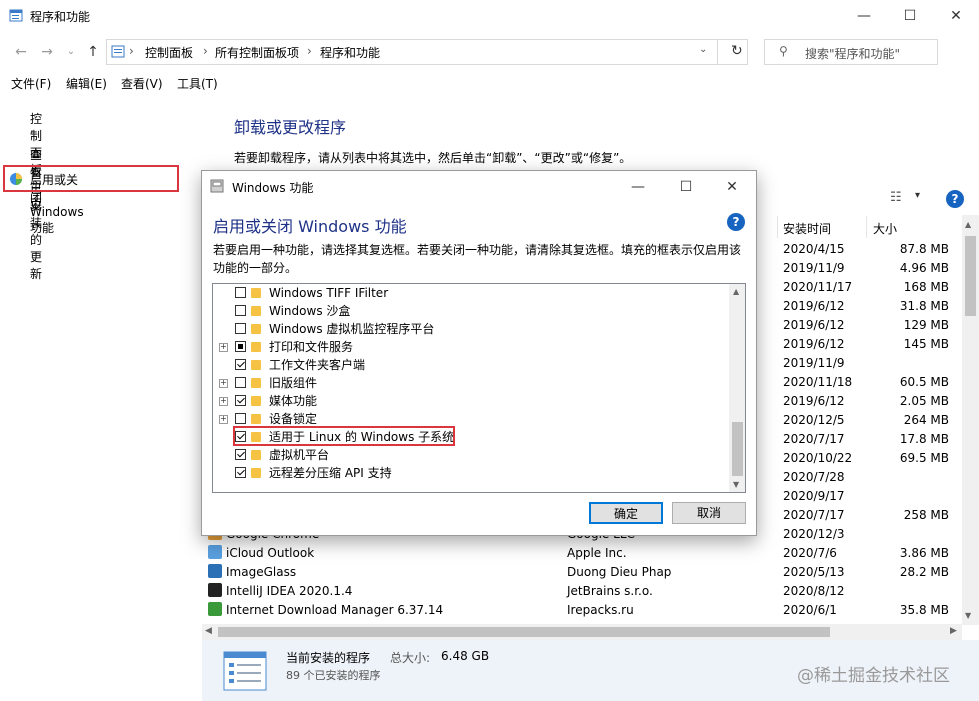  What do you see at coordinates (638, 187) in the screenshot?
I see `dialog-minimize-button: —` at bounding box center [638, 187].